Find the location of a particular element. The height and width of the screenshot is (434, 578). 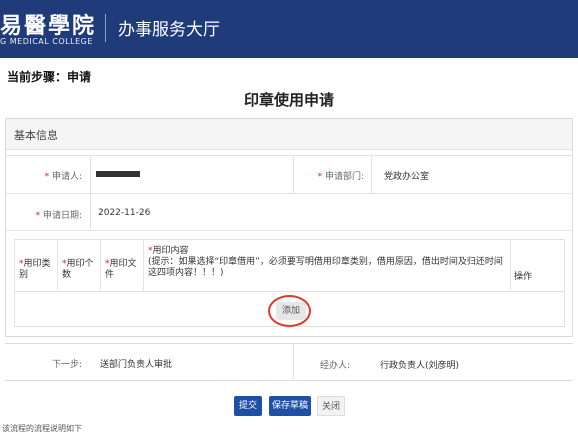

department-value: 党政办公室 is located at coordinates (407, 177).